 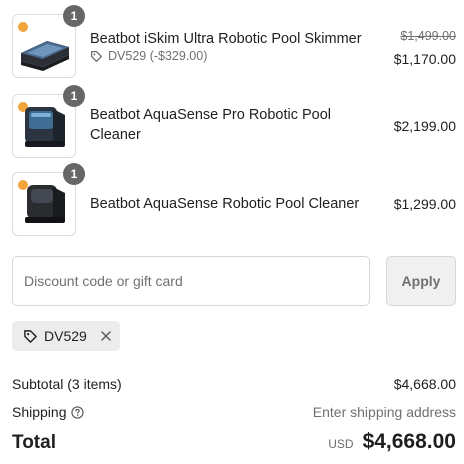 What do you see at coordinates (106, 336) in the screenshot?
I see `close-icon` at bounding box center [106, 336].